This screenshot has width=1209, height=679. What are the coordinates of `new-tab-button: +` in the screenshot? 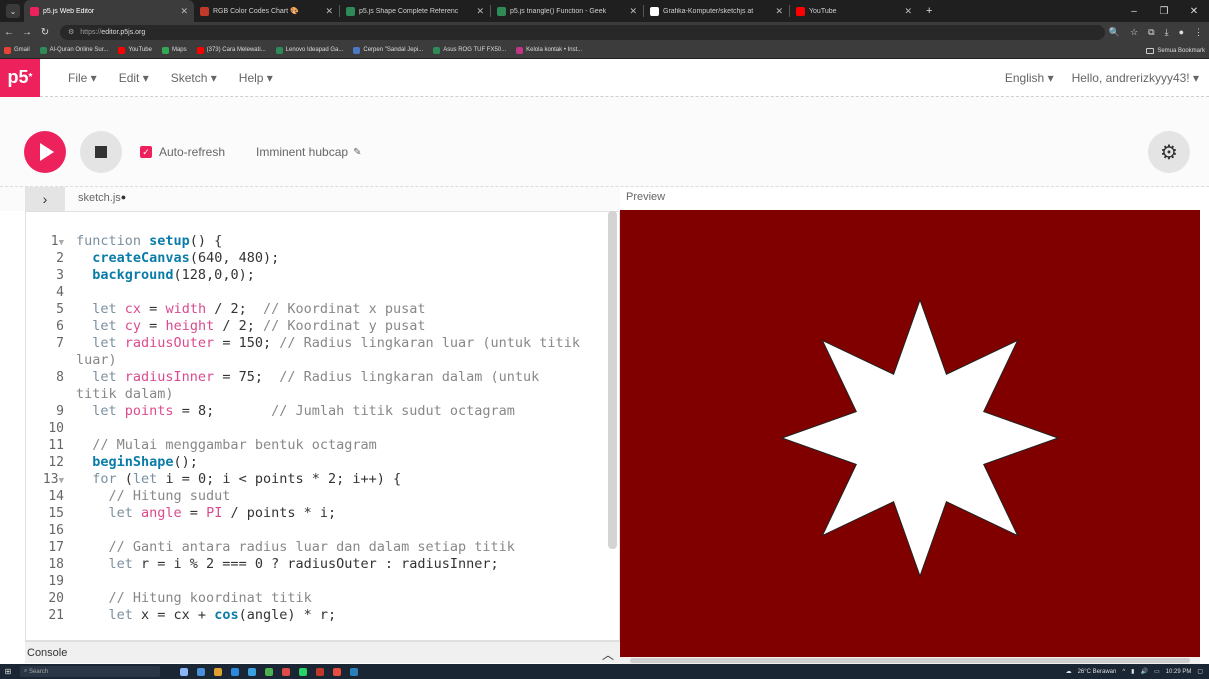 It's located at (929, 11).